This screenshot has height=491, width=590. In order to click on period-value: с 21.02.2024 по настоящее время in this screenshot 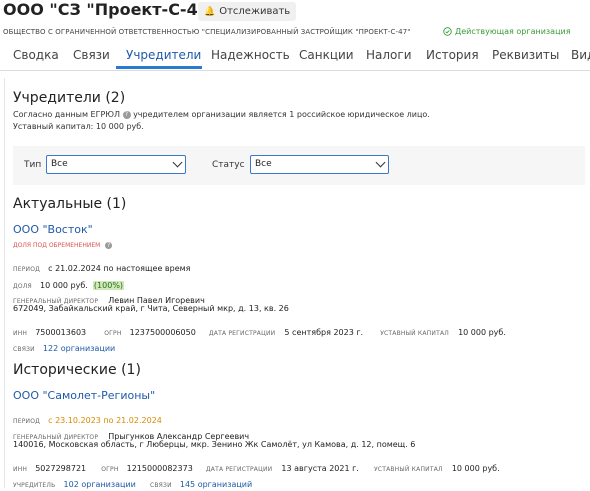, I will do `click(119, 268)`.